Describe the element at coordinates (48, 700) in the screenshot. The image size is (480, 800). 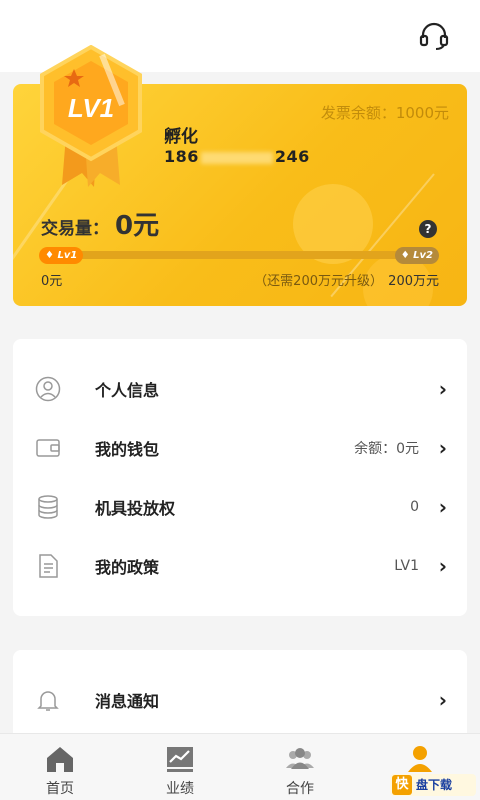
I see `bell-icon` at that location.